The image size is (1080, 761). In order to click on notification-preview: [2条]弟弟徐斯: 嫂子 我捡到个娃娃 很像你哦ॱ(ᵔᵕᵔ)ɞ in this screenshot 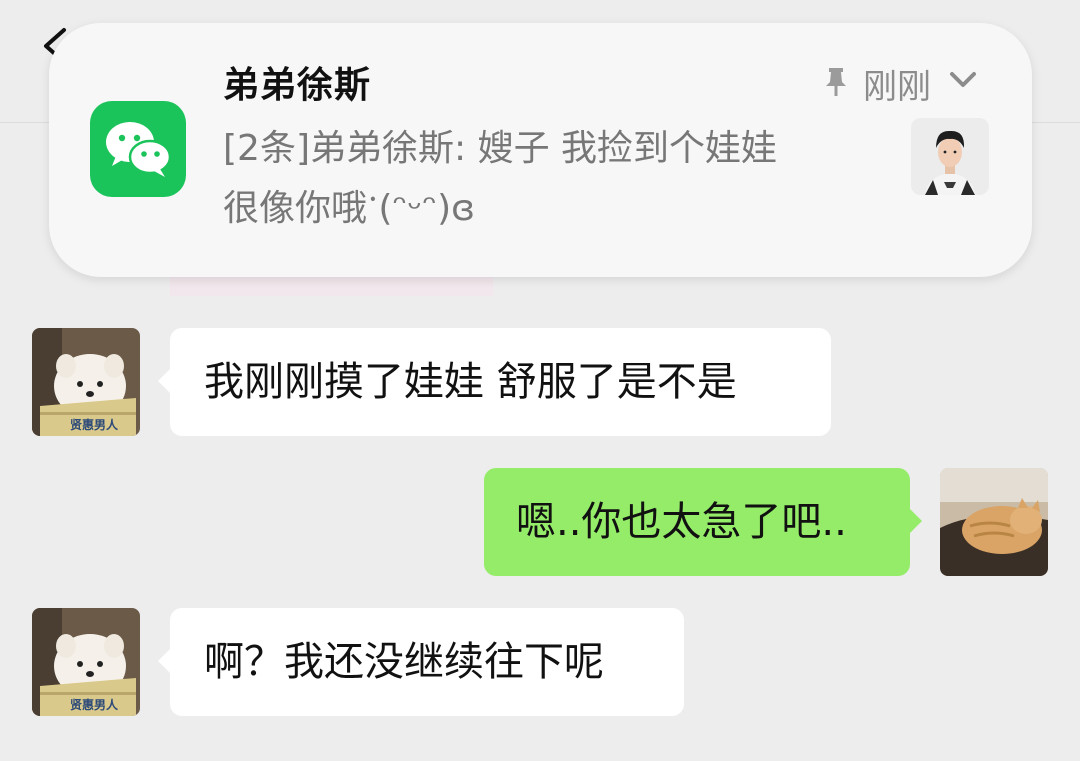, I will do `click(553, 179)`.